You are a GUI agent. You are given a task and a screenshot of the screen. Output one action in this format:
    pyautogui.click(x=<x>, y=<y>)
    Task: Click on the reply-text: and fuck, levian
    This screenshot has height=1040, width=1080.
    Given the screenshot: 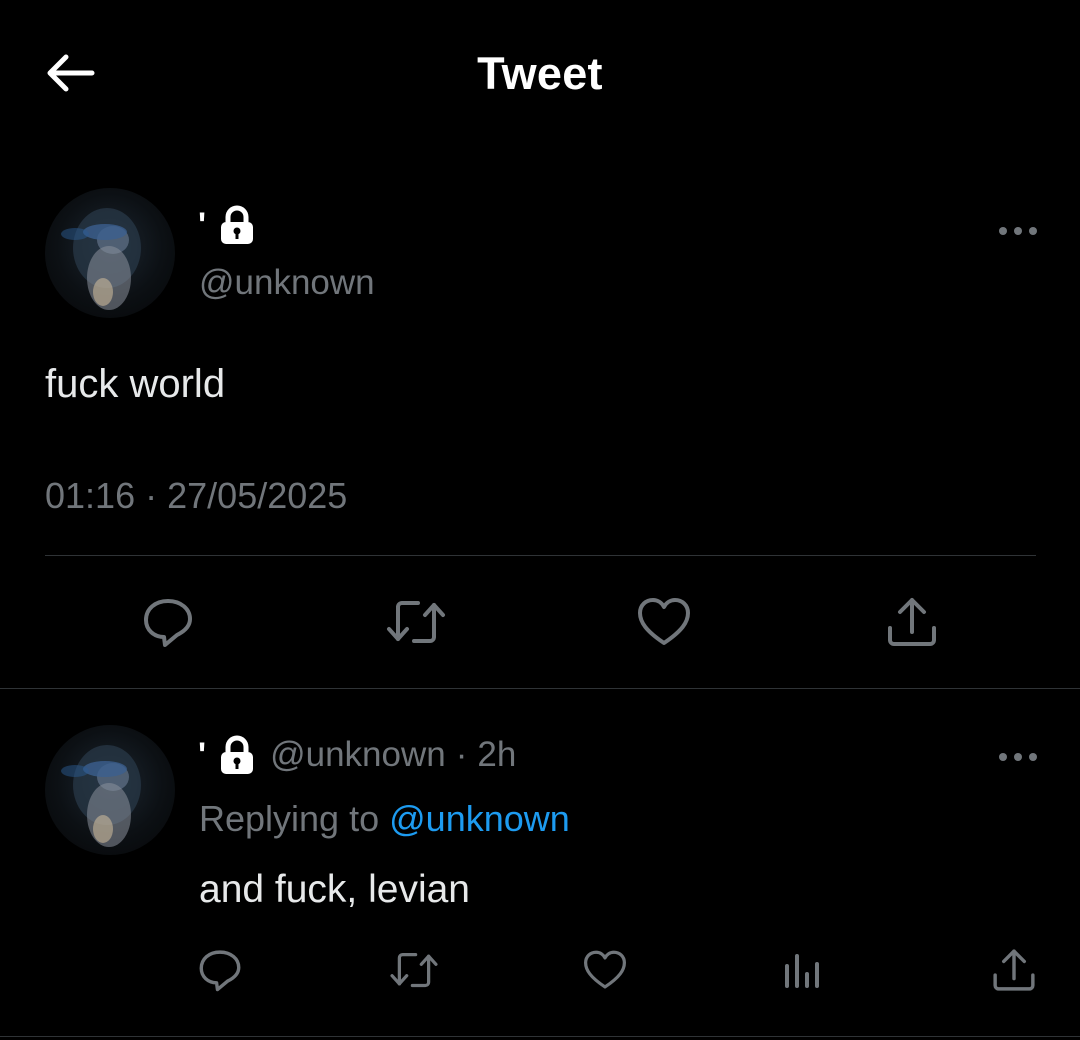 What is the action you would take?
    pyautogui.click(x=335, y=889)
    